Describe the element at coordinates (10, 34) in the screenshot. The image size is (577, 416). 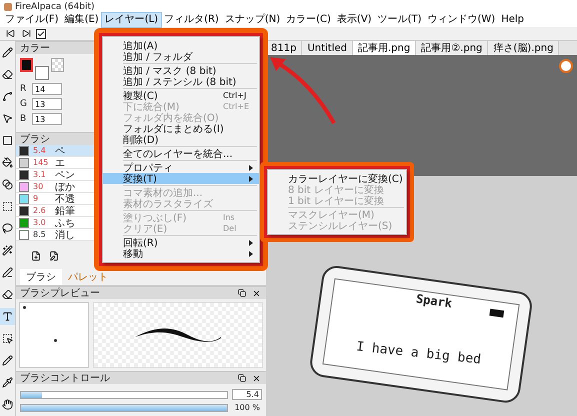
I see `previous-frame-icon` at that location.